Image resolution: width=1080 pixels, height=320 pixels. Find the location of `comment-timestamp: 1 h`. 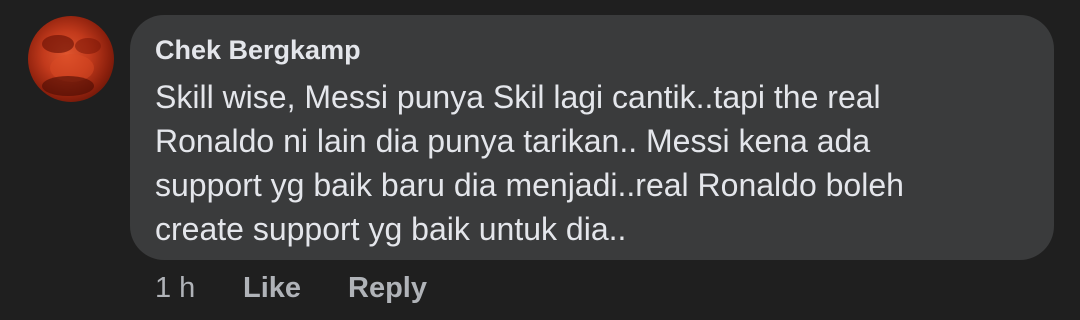

comment-timestamp: 1 h is located at coordinates (175, 288).